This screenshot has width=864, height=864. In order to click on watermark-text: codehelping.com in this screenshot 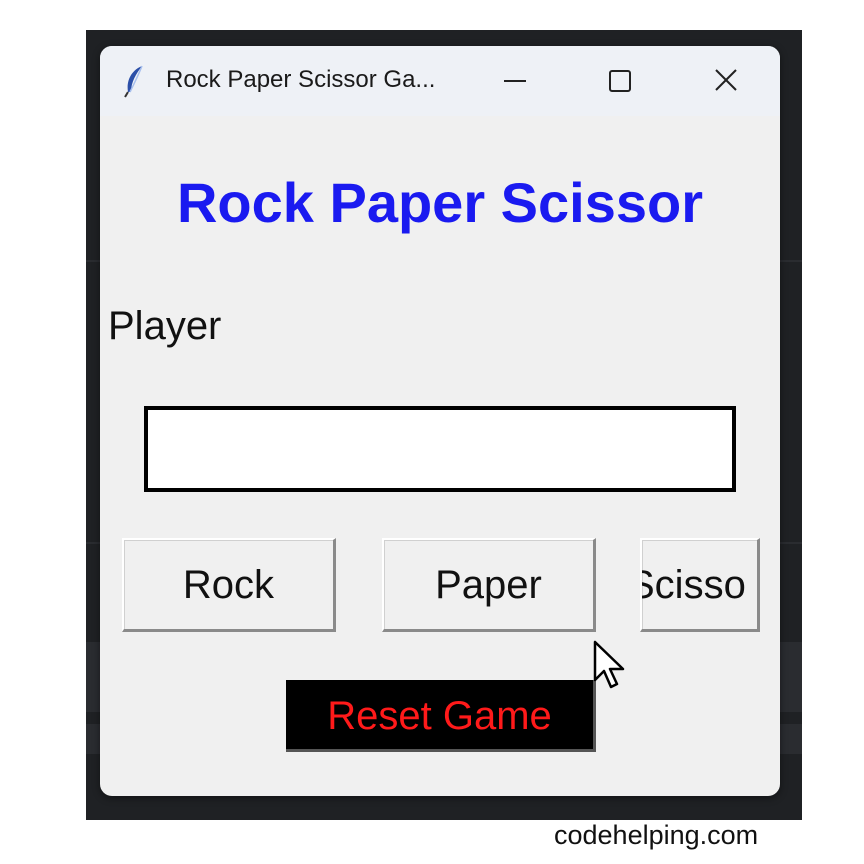, I will do `click(656, 835)`.